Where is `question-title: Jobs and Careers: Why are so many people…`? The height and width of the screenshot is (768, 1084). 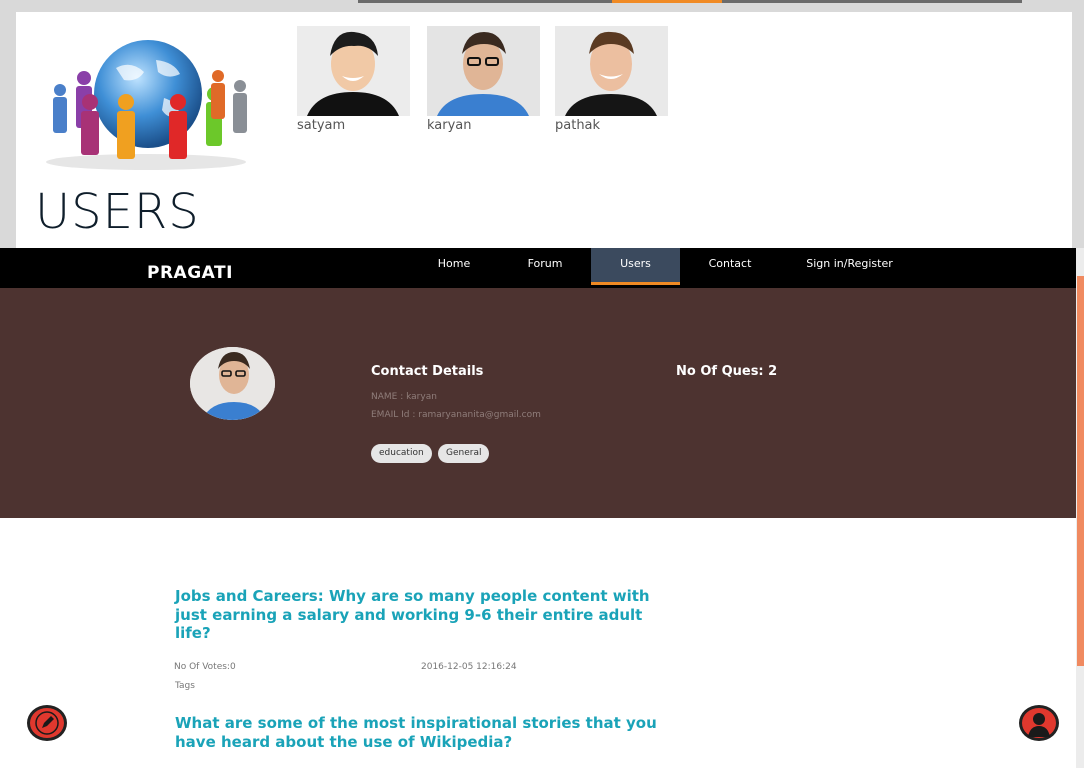 question-title: Jobs and Careers: Why are so many people… is located at coordinates (420, 615).